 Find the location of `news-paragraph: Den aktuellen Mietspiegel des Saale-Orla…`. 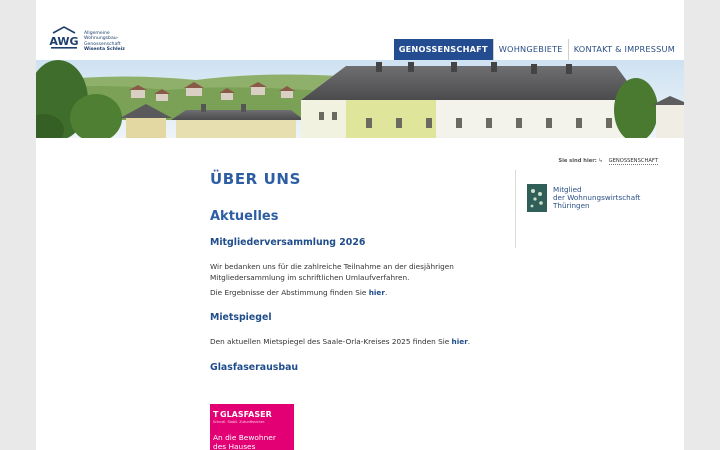

news-paragraph: Den aktuellen Mietspiegel des Saale-Orla… is located at coordinates (360, 341).